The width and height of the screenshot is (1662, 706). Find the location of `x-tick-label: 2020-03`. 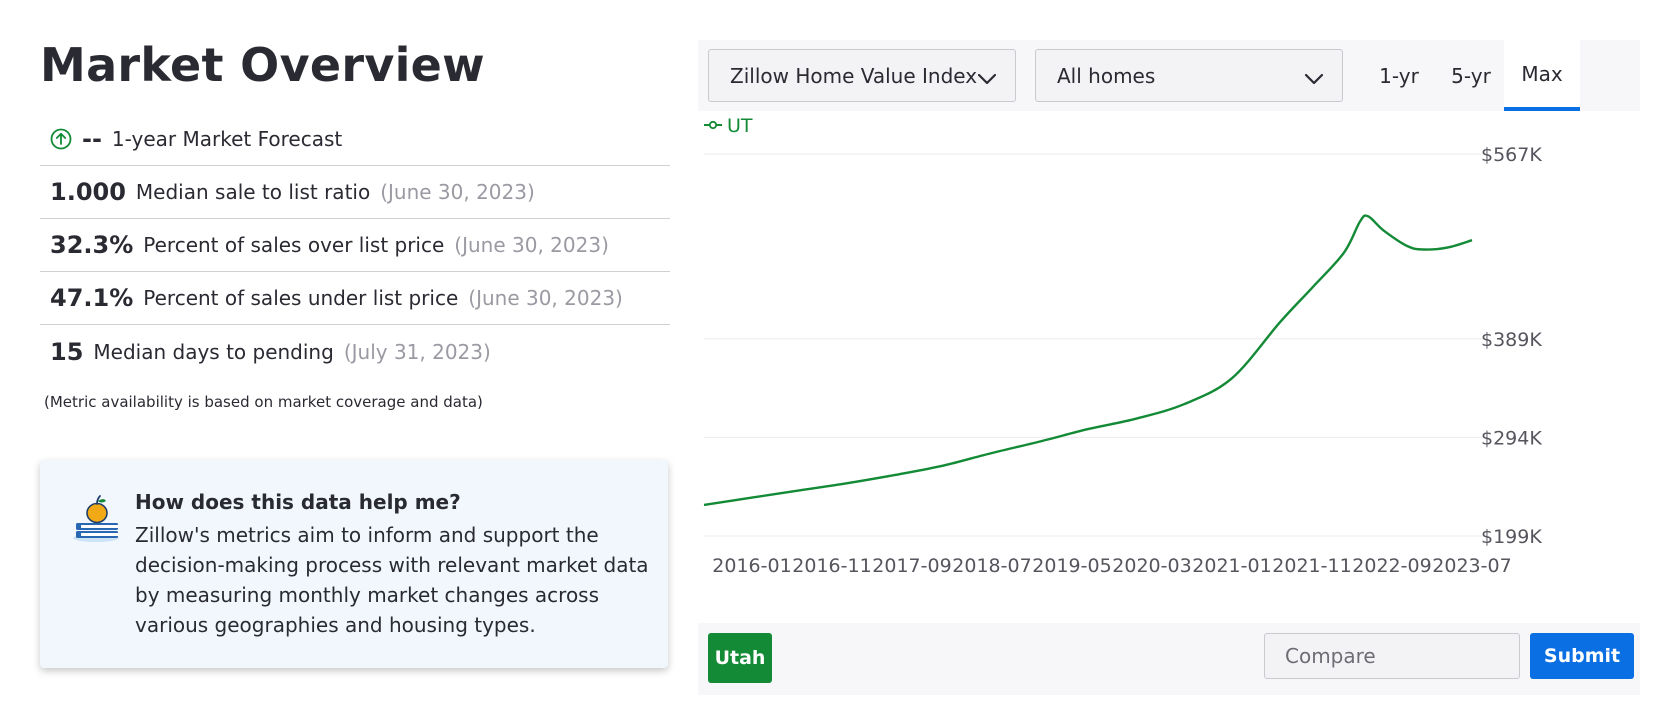

x-tick-label: 2020-03 is located at coordinates (1151, 566).